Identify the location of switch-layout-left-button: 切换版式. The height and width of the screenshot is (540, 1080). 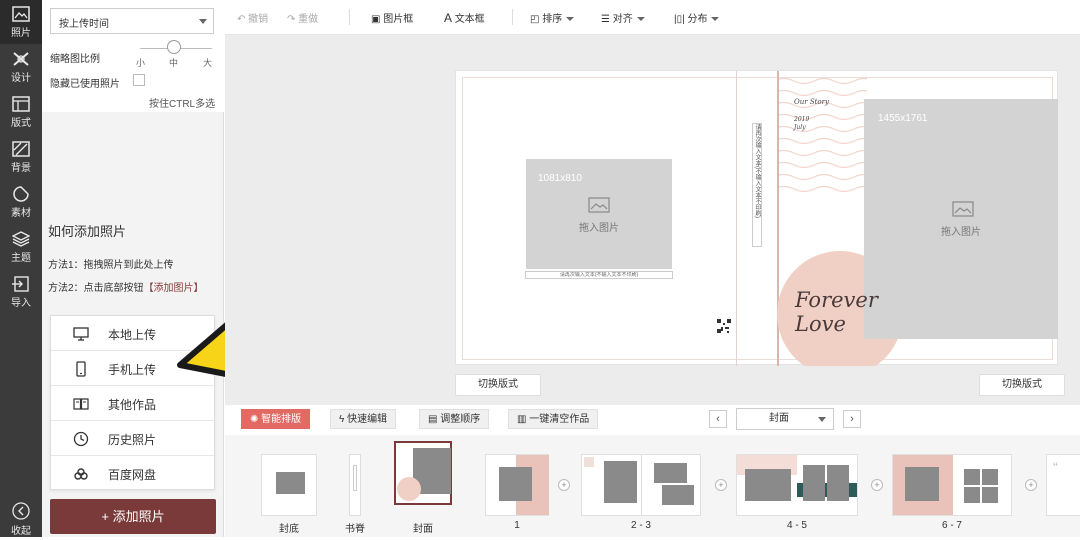
(498, 385).